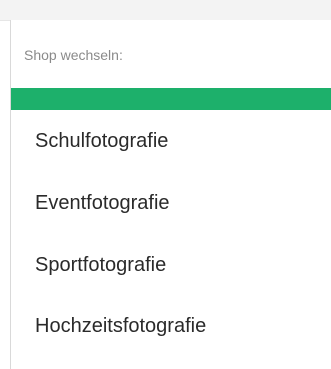  What do you see at coordinates (165, 10) in the screenshot?
I see `top-strip` at bounding box center [165, 10].